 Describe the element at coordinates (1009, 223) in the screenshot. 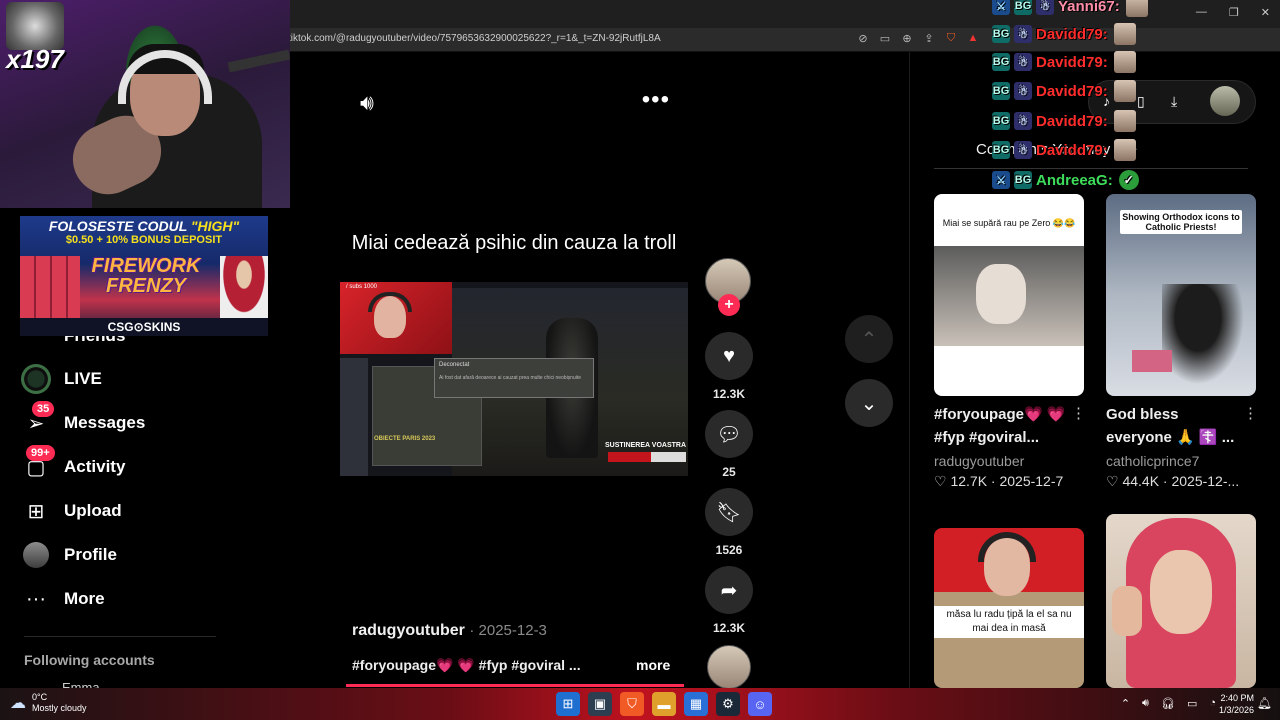

I see `thumbnail-caption: Miai se supără rau pe Zero 😂😂` at that location.